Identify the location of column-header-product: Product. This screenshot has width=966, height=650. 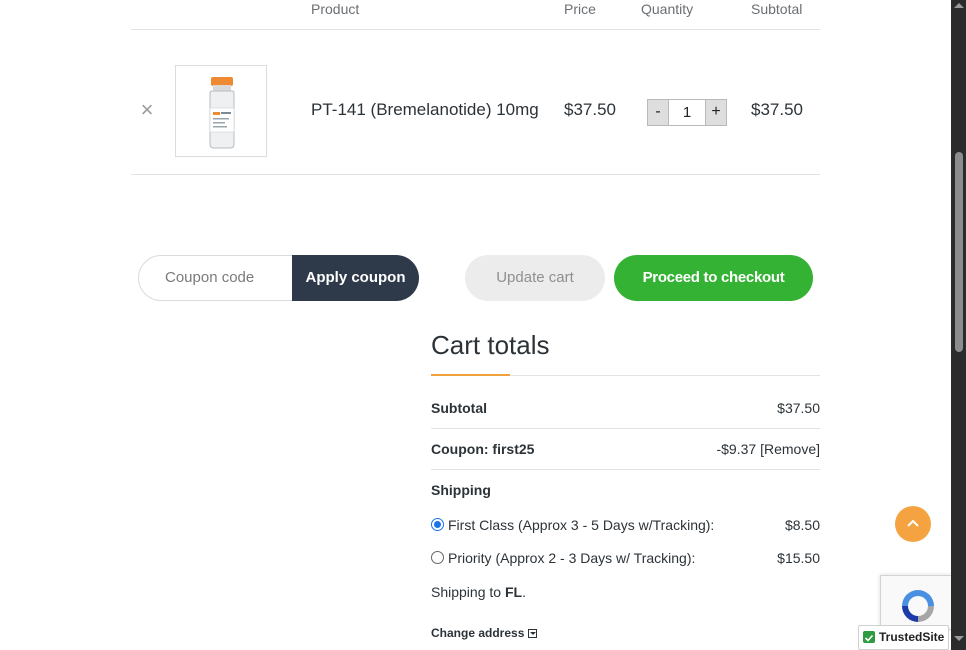
(335, 9).